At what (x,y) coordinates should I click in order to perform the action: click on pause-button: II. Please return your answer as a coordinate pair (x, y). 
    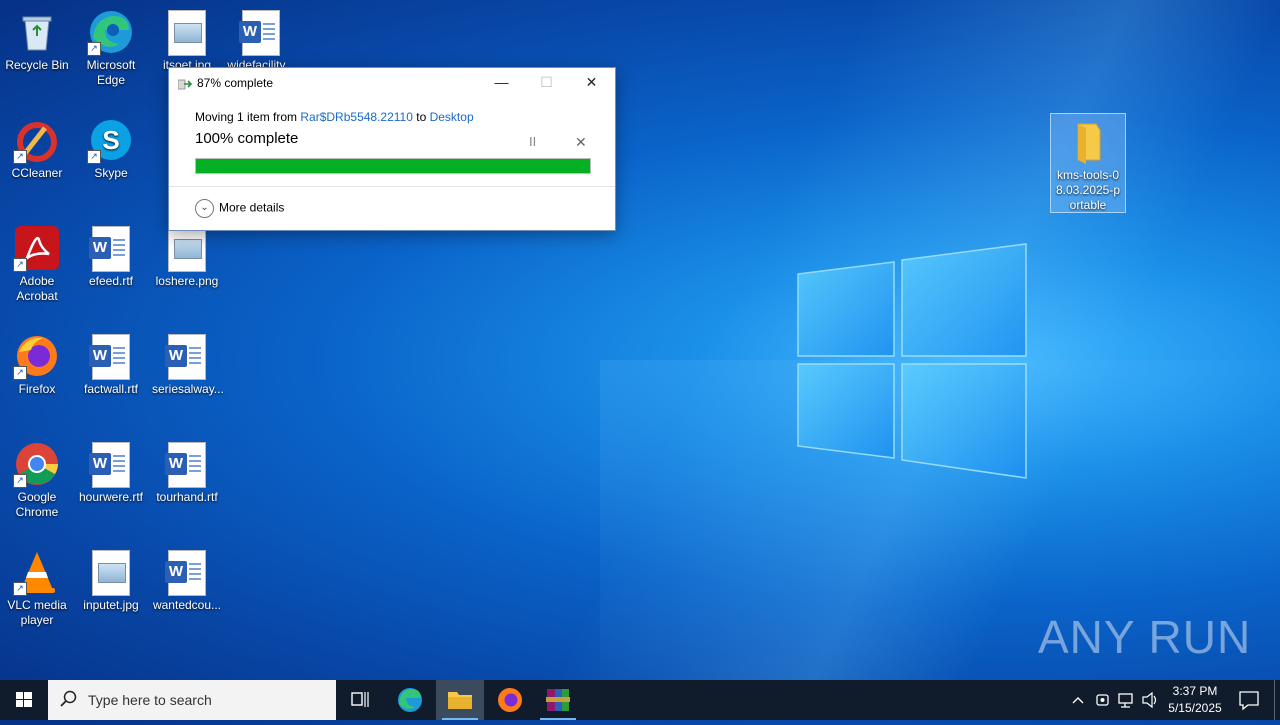
    Looking at the image, I should click on (532, 141).